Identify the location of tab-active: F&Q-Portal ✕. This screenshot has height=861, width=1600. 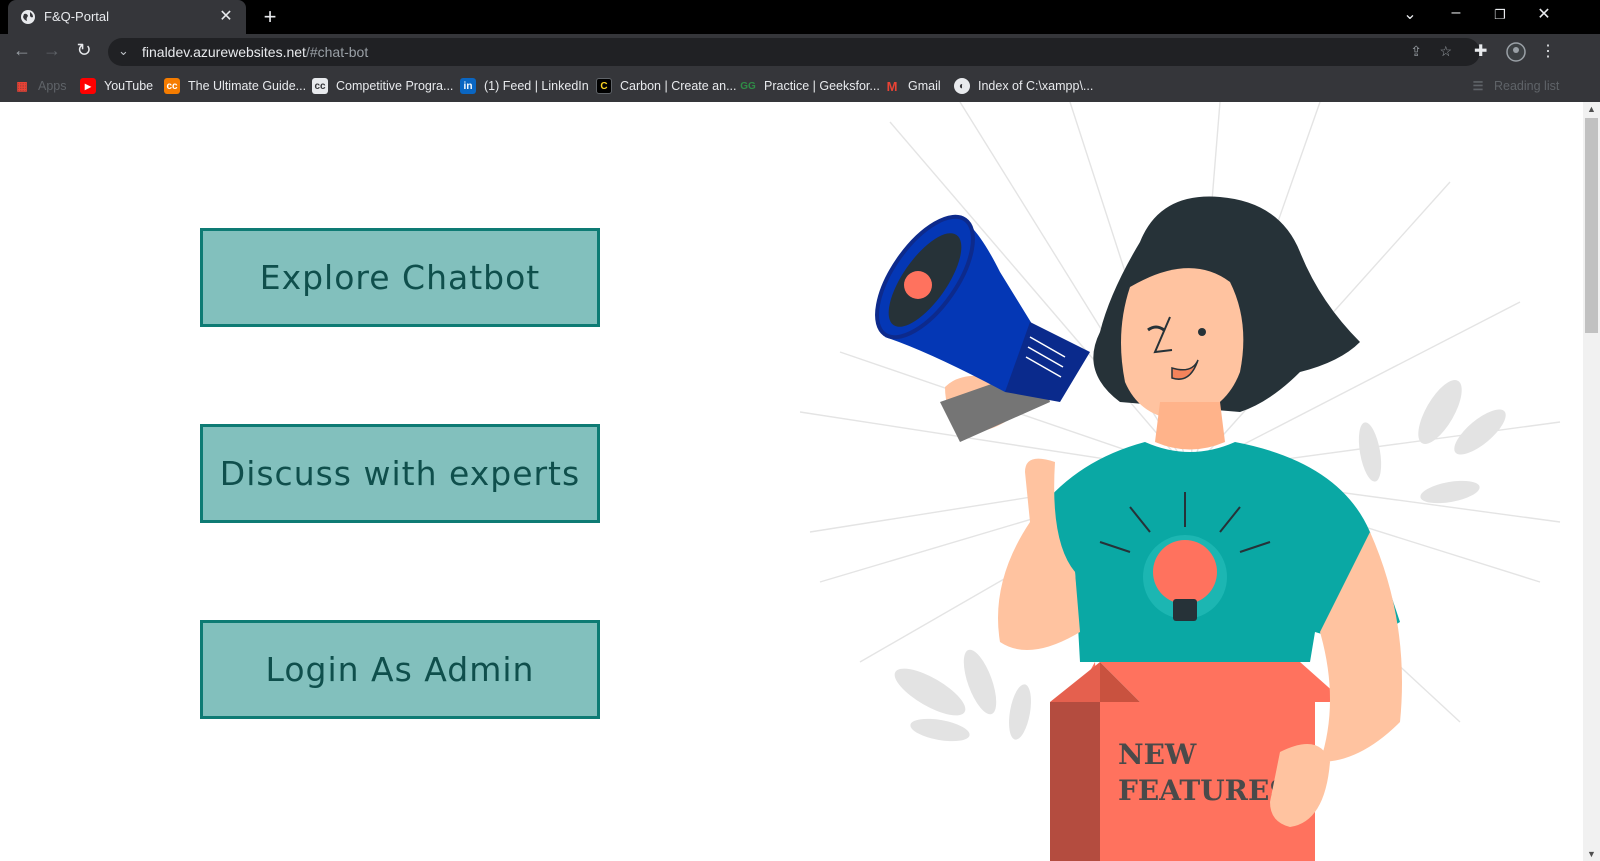
(127, 17).